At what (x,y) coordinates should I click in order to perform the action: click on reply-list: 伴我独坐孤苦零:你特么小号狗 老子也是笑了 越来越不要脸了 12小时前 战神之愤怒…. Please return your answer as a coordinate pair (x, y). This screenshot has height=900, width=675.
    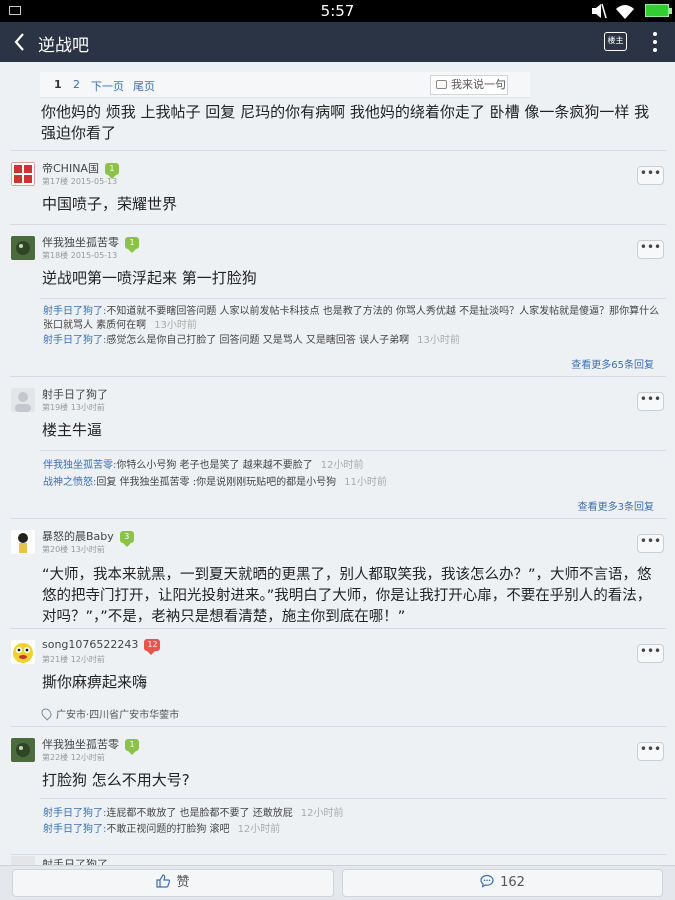
    Looking at the image, I should click on (353, 481).